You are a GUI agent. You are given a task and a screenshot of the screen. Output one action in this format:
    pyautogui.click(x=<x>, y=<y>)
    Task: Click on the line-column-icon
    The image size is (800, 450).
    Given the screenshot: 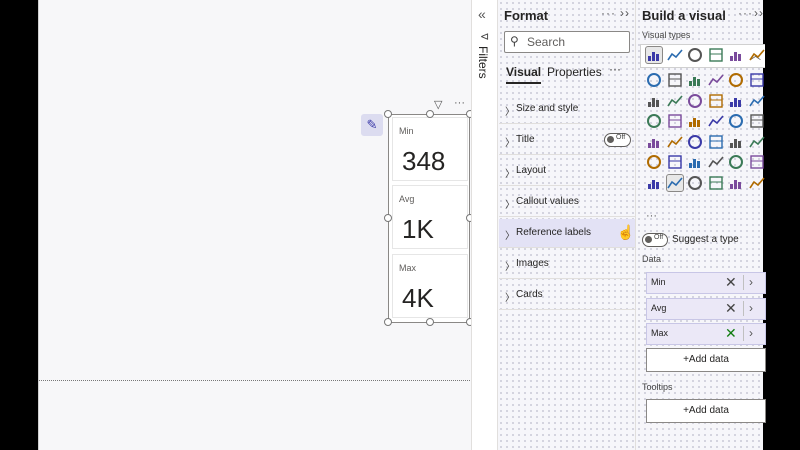 What is the action you would take?
    pyautogui.click(x=715, y=80)
    